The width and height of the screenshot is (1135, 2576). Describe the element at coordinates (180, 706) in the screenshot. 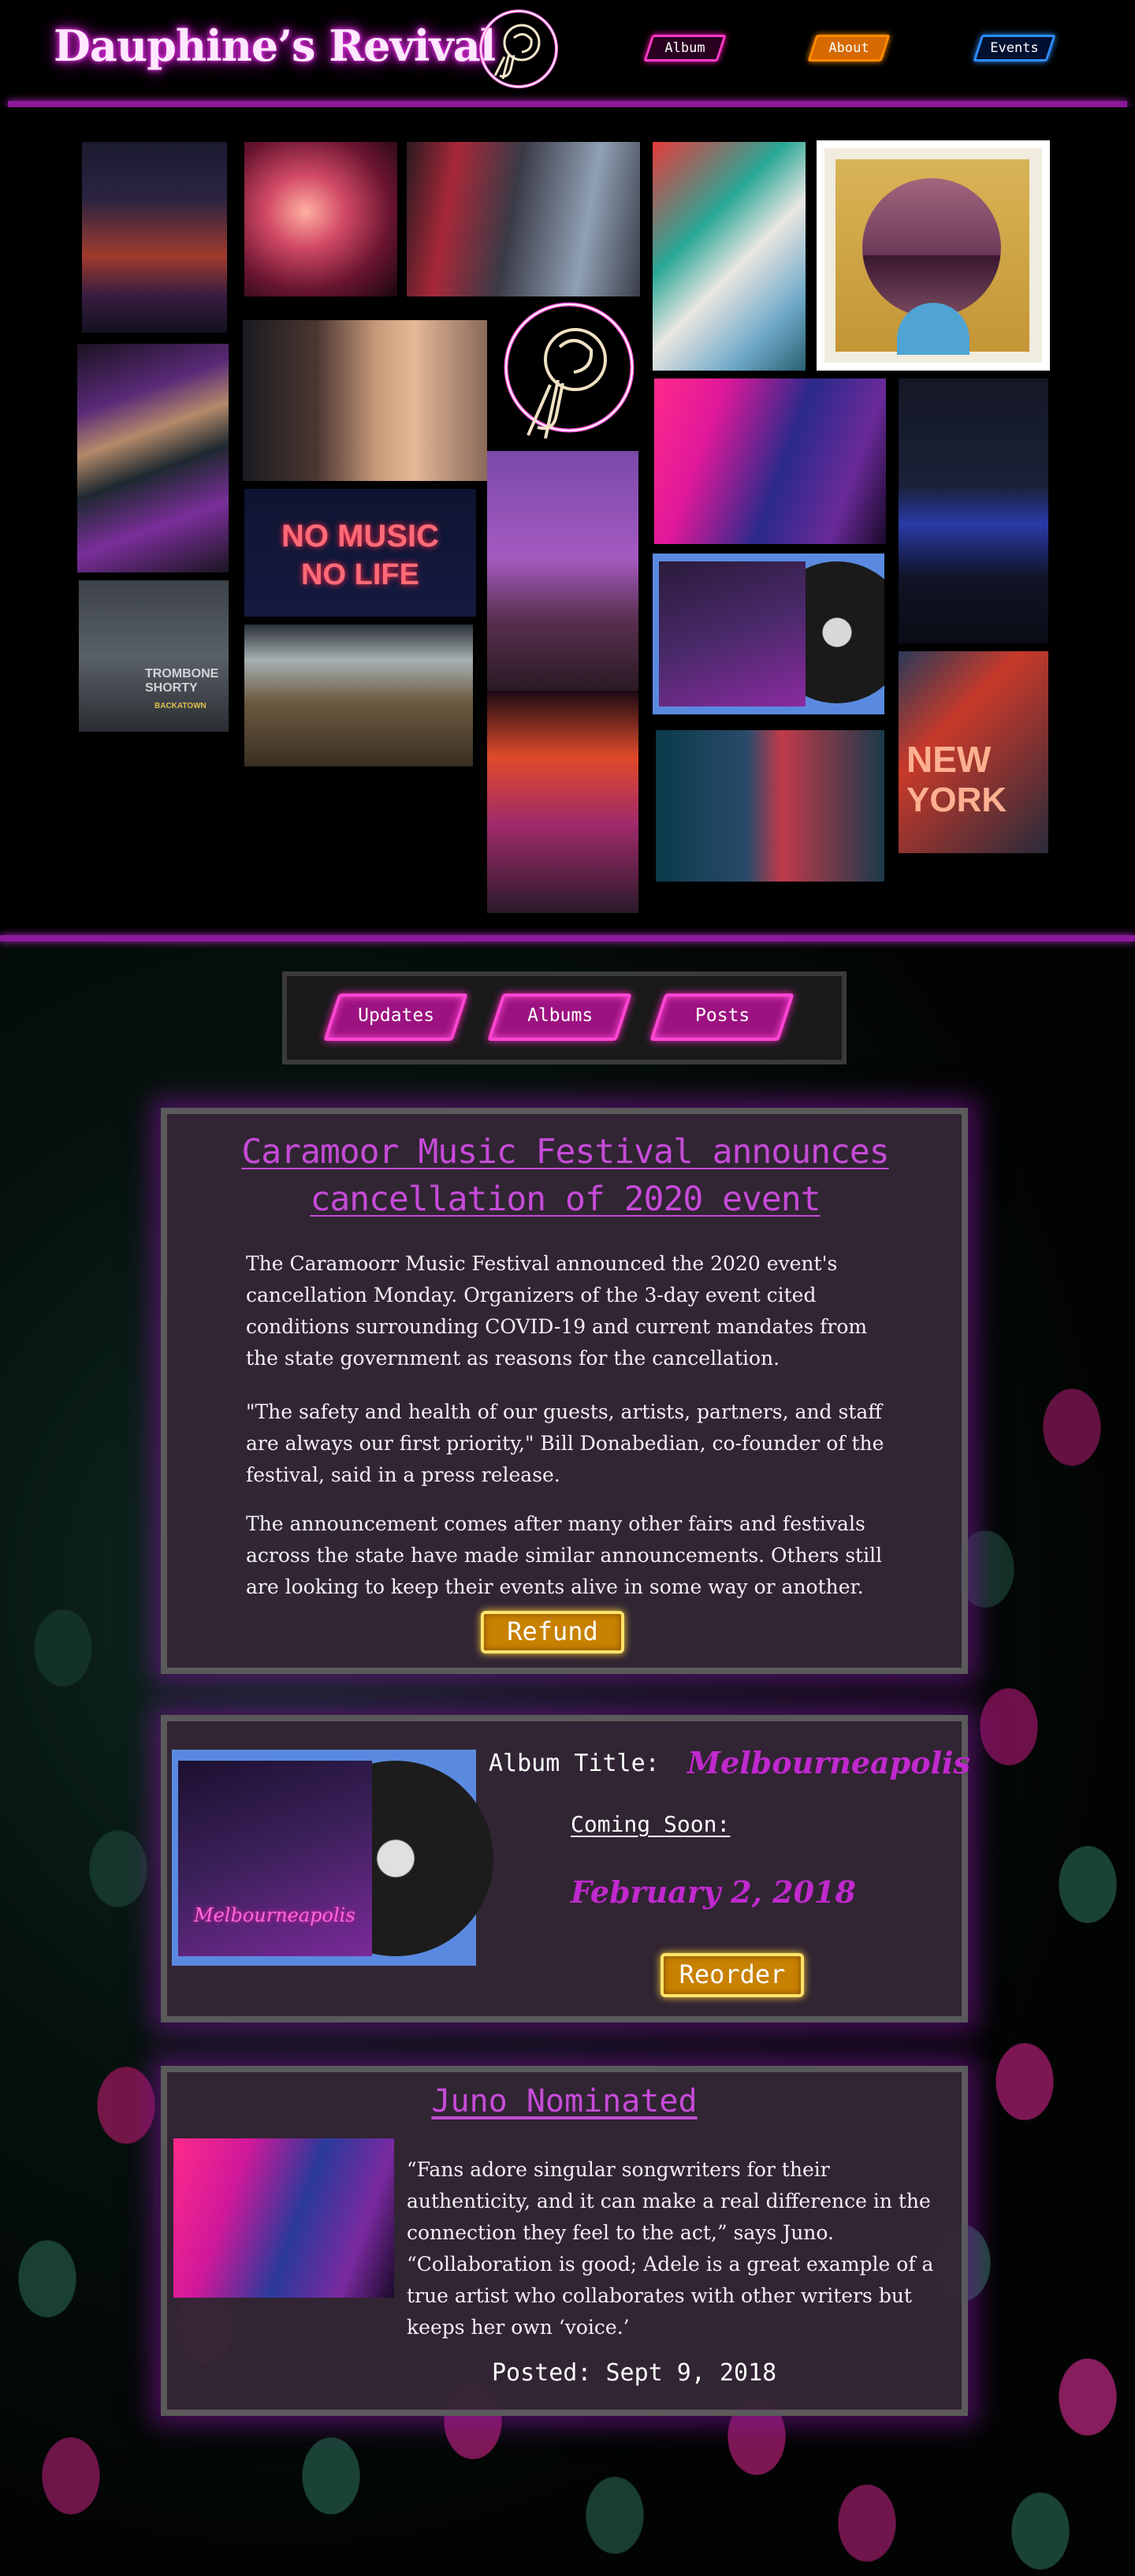

I see `trombone-sub-text: BACKATOWN` at that location.